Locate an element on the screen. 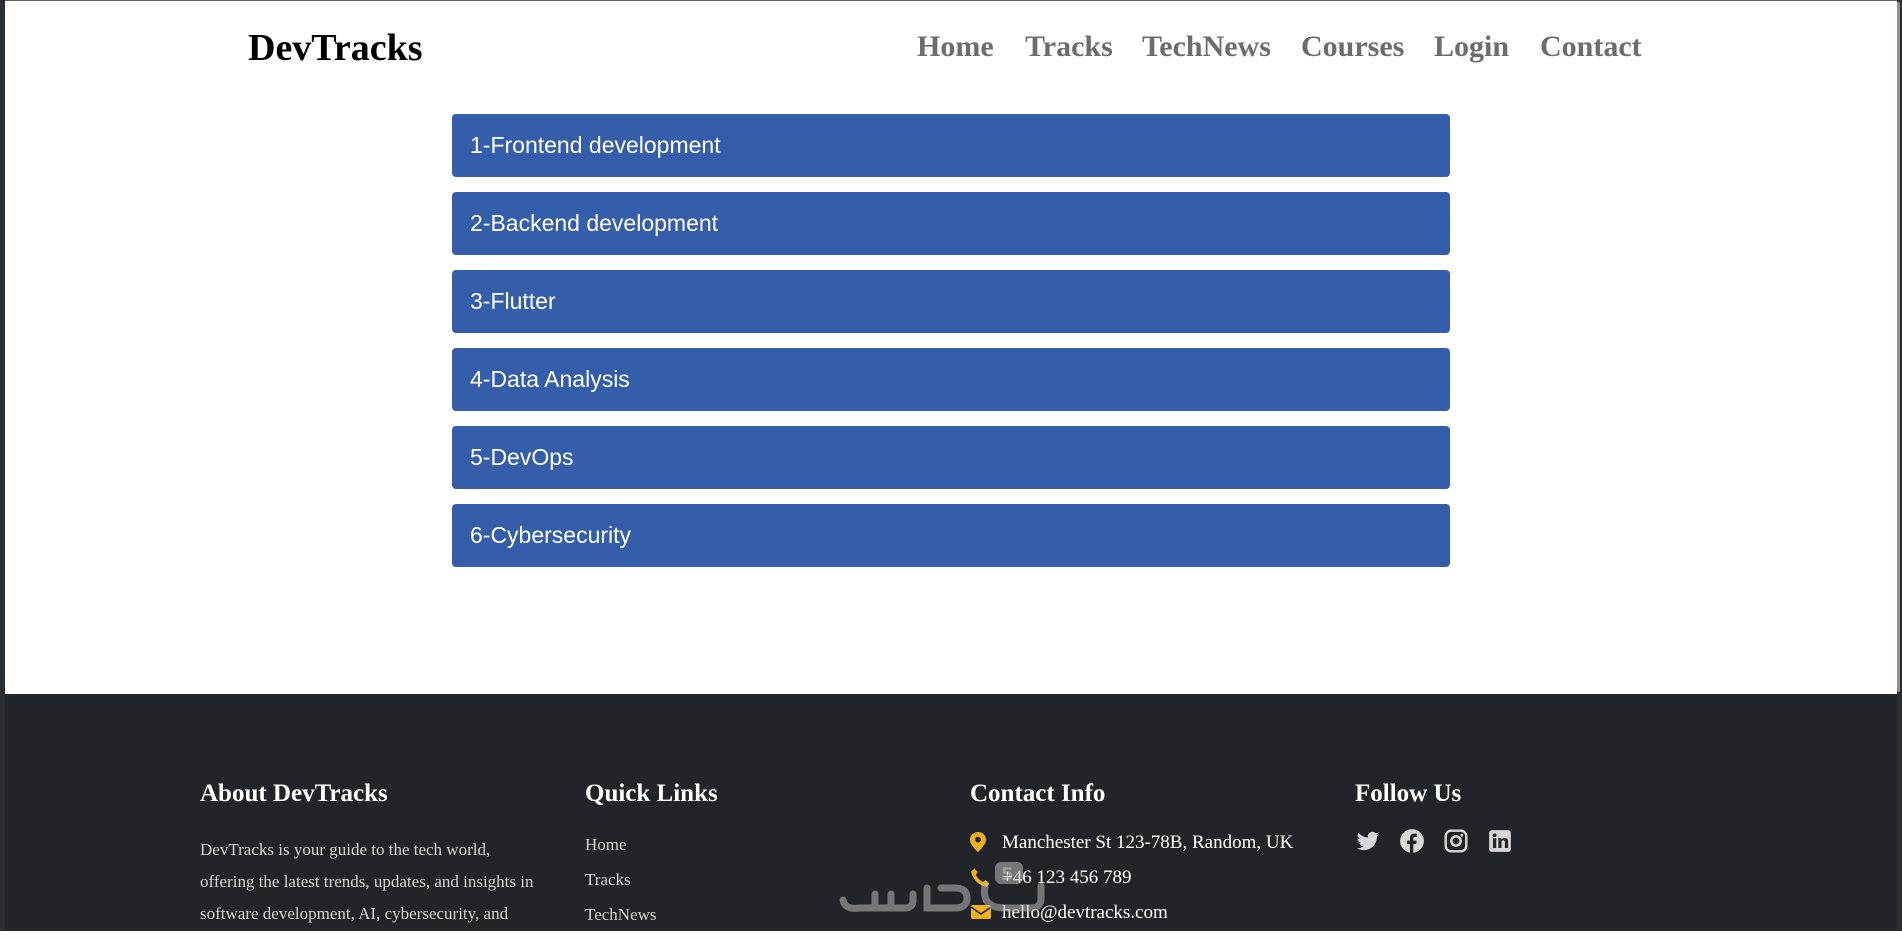 Image resolution: width=1902 pixels, height=939 pixels. footer-about-title: About DevTracks is located at coordinates (294, 793).